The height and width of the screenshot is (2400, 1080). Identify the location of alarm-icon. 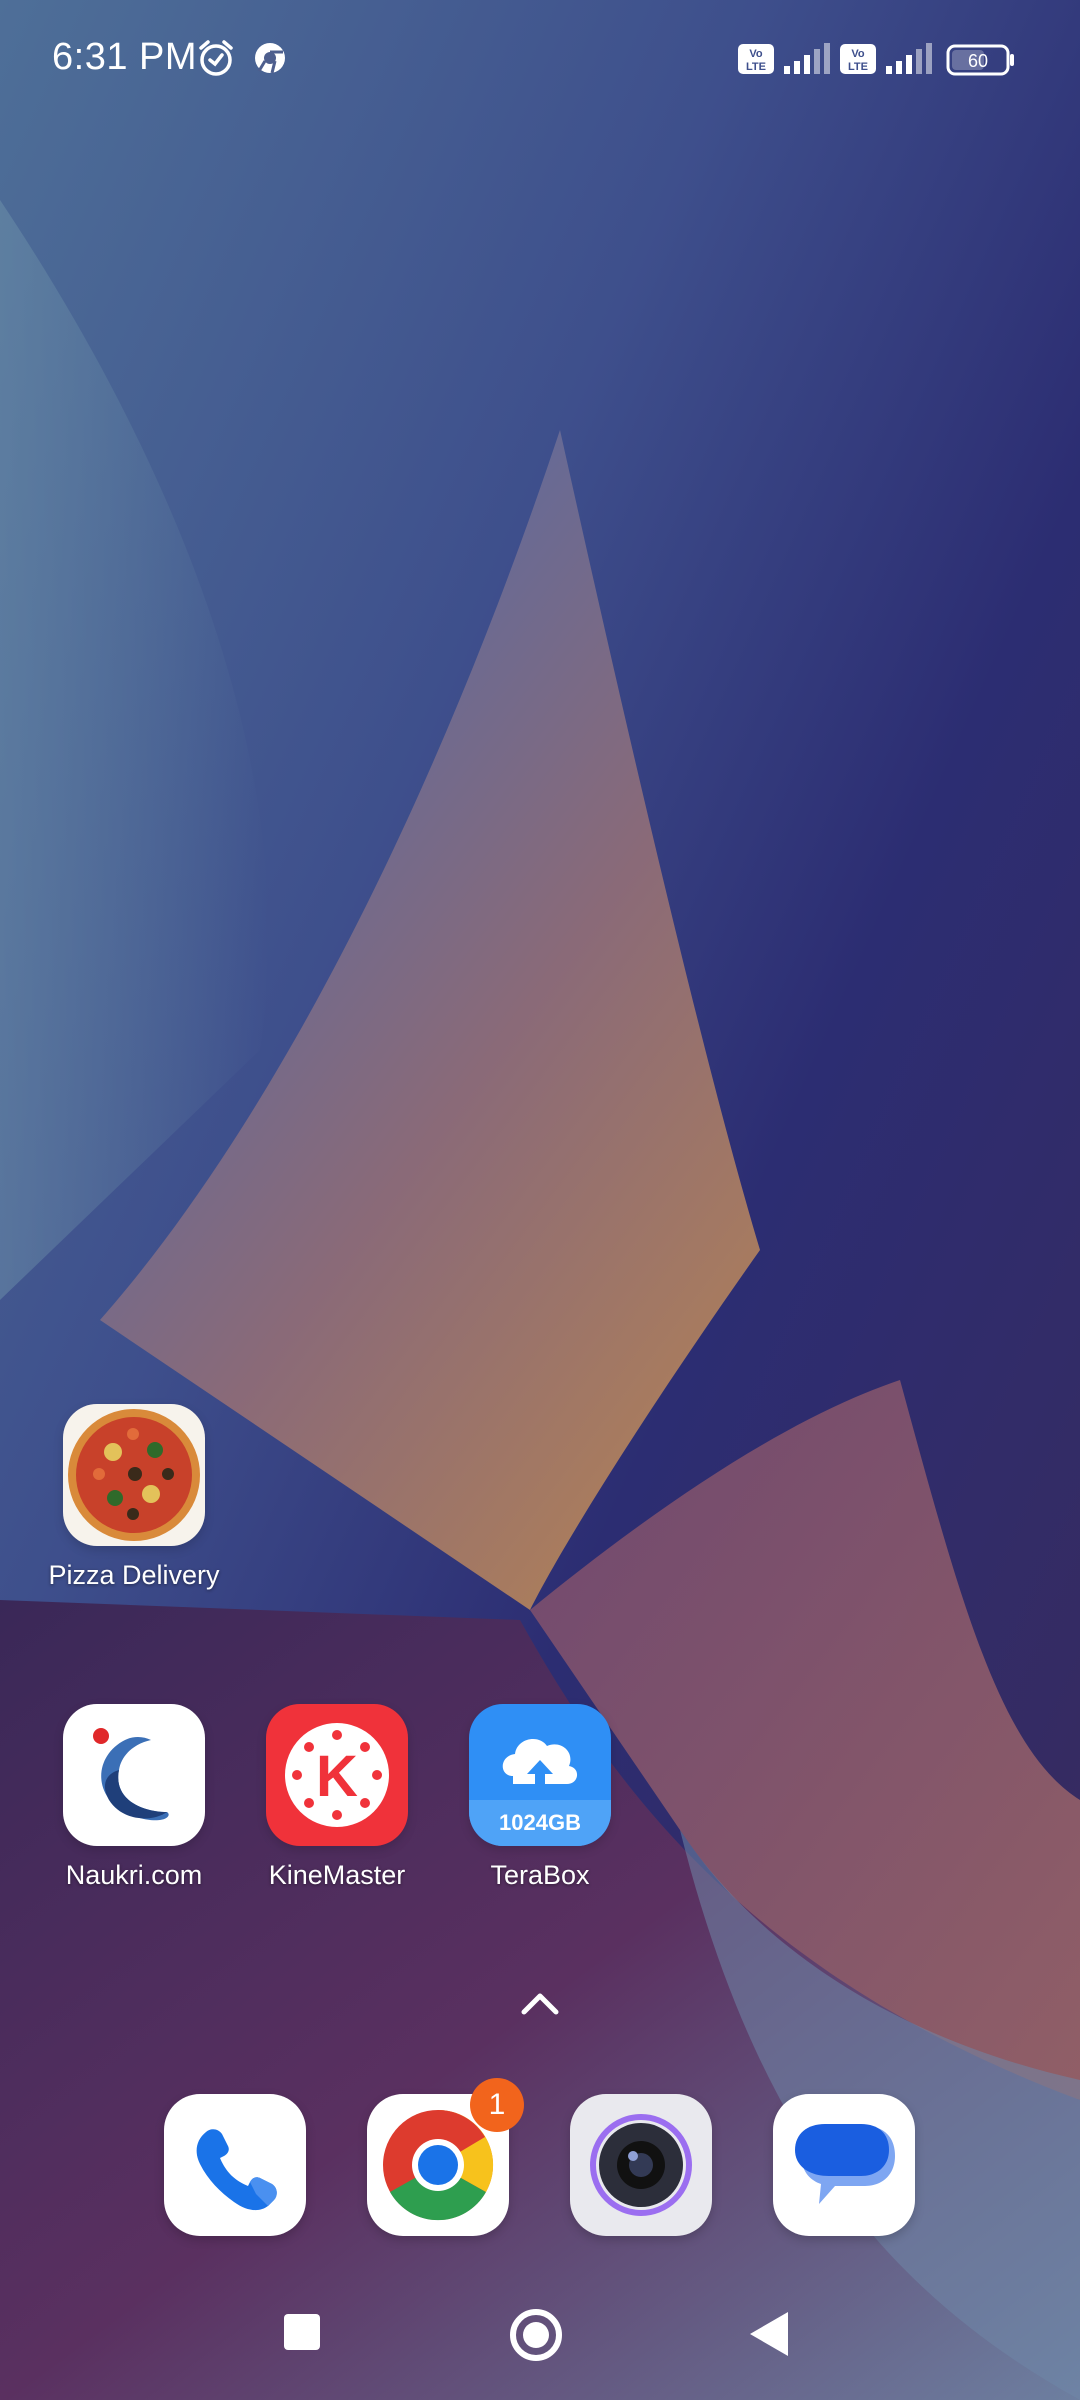
(216, 60).